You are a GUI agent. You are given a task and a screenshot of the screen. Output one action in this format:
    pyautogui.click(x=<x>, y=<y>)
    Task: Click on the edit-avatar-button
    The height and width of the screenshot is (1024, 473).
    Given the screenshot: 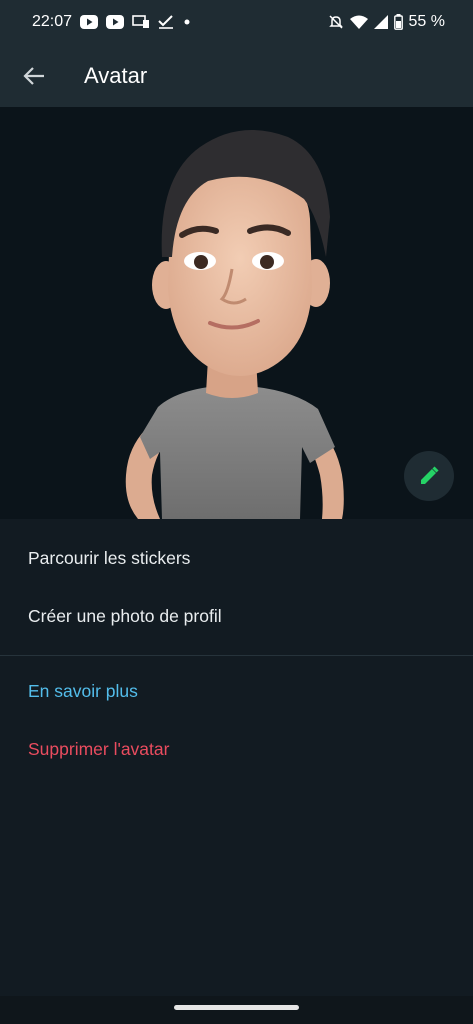 What is the action you would take?
    pyautogui.click(x=429, y=476)
    